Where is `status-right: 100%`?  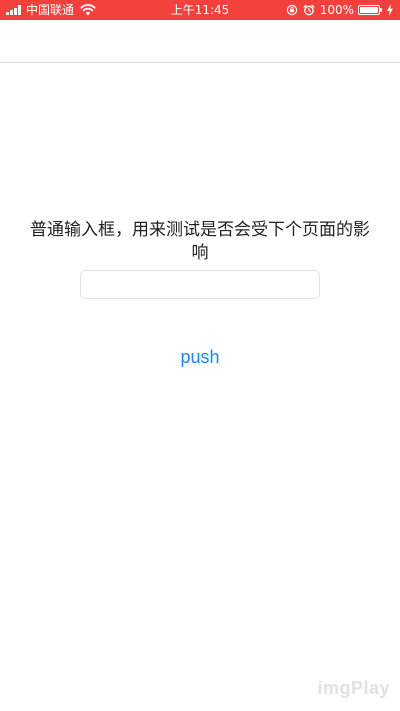 status-right: 100% is located at coordinates (340, 10).